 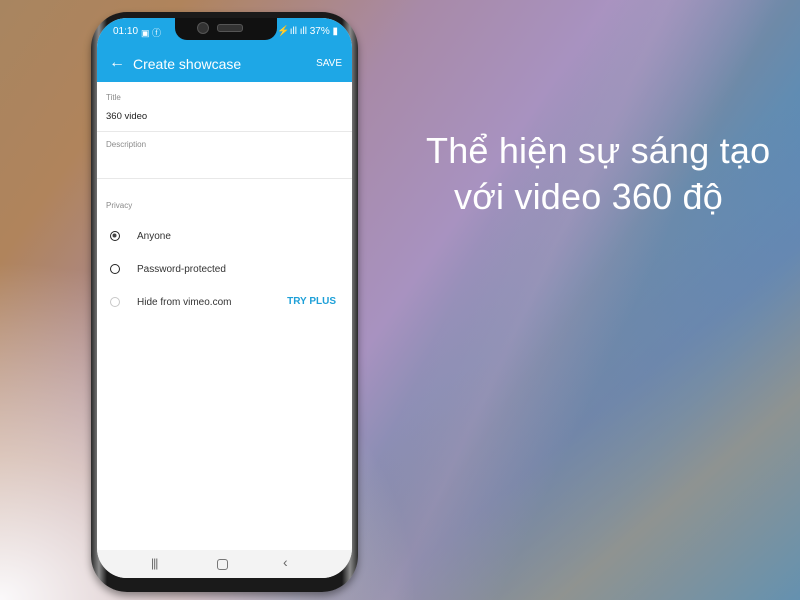 I want to click on headline-line-1: Thể hiện sự sáng tạo, so click(x=598, y=150).